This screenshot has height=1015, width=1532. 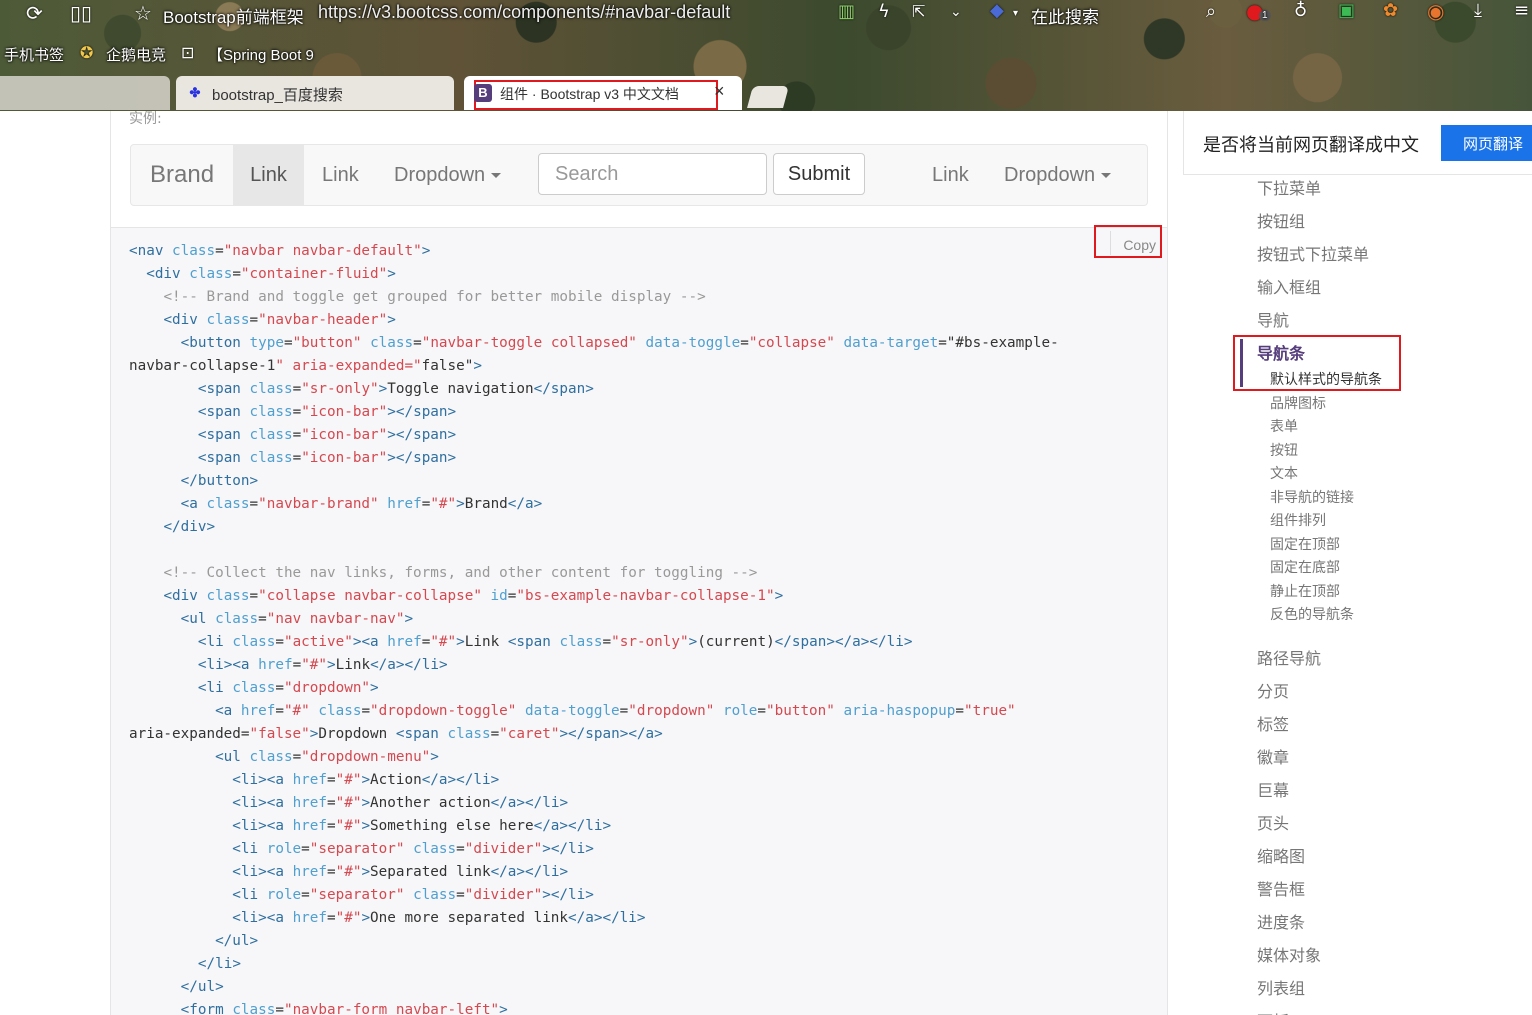 What do you see at coordinates (322, 665) in the screenshot?
I see `code-line: <li><a href="#">Link</a></li>` at bounding box center [322, 665].